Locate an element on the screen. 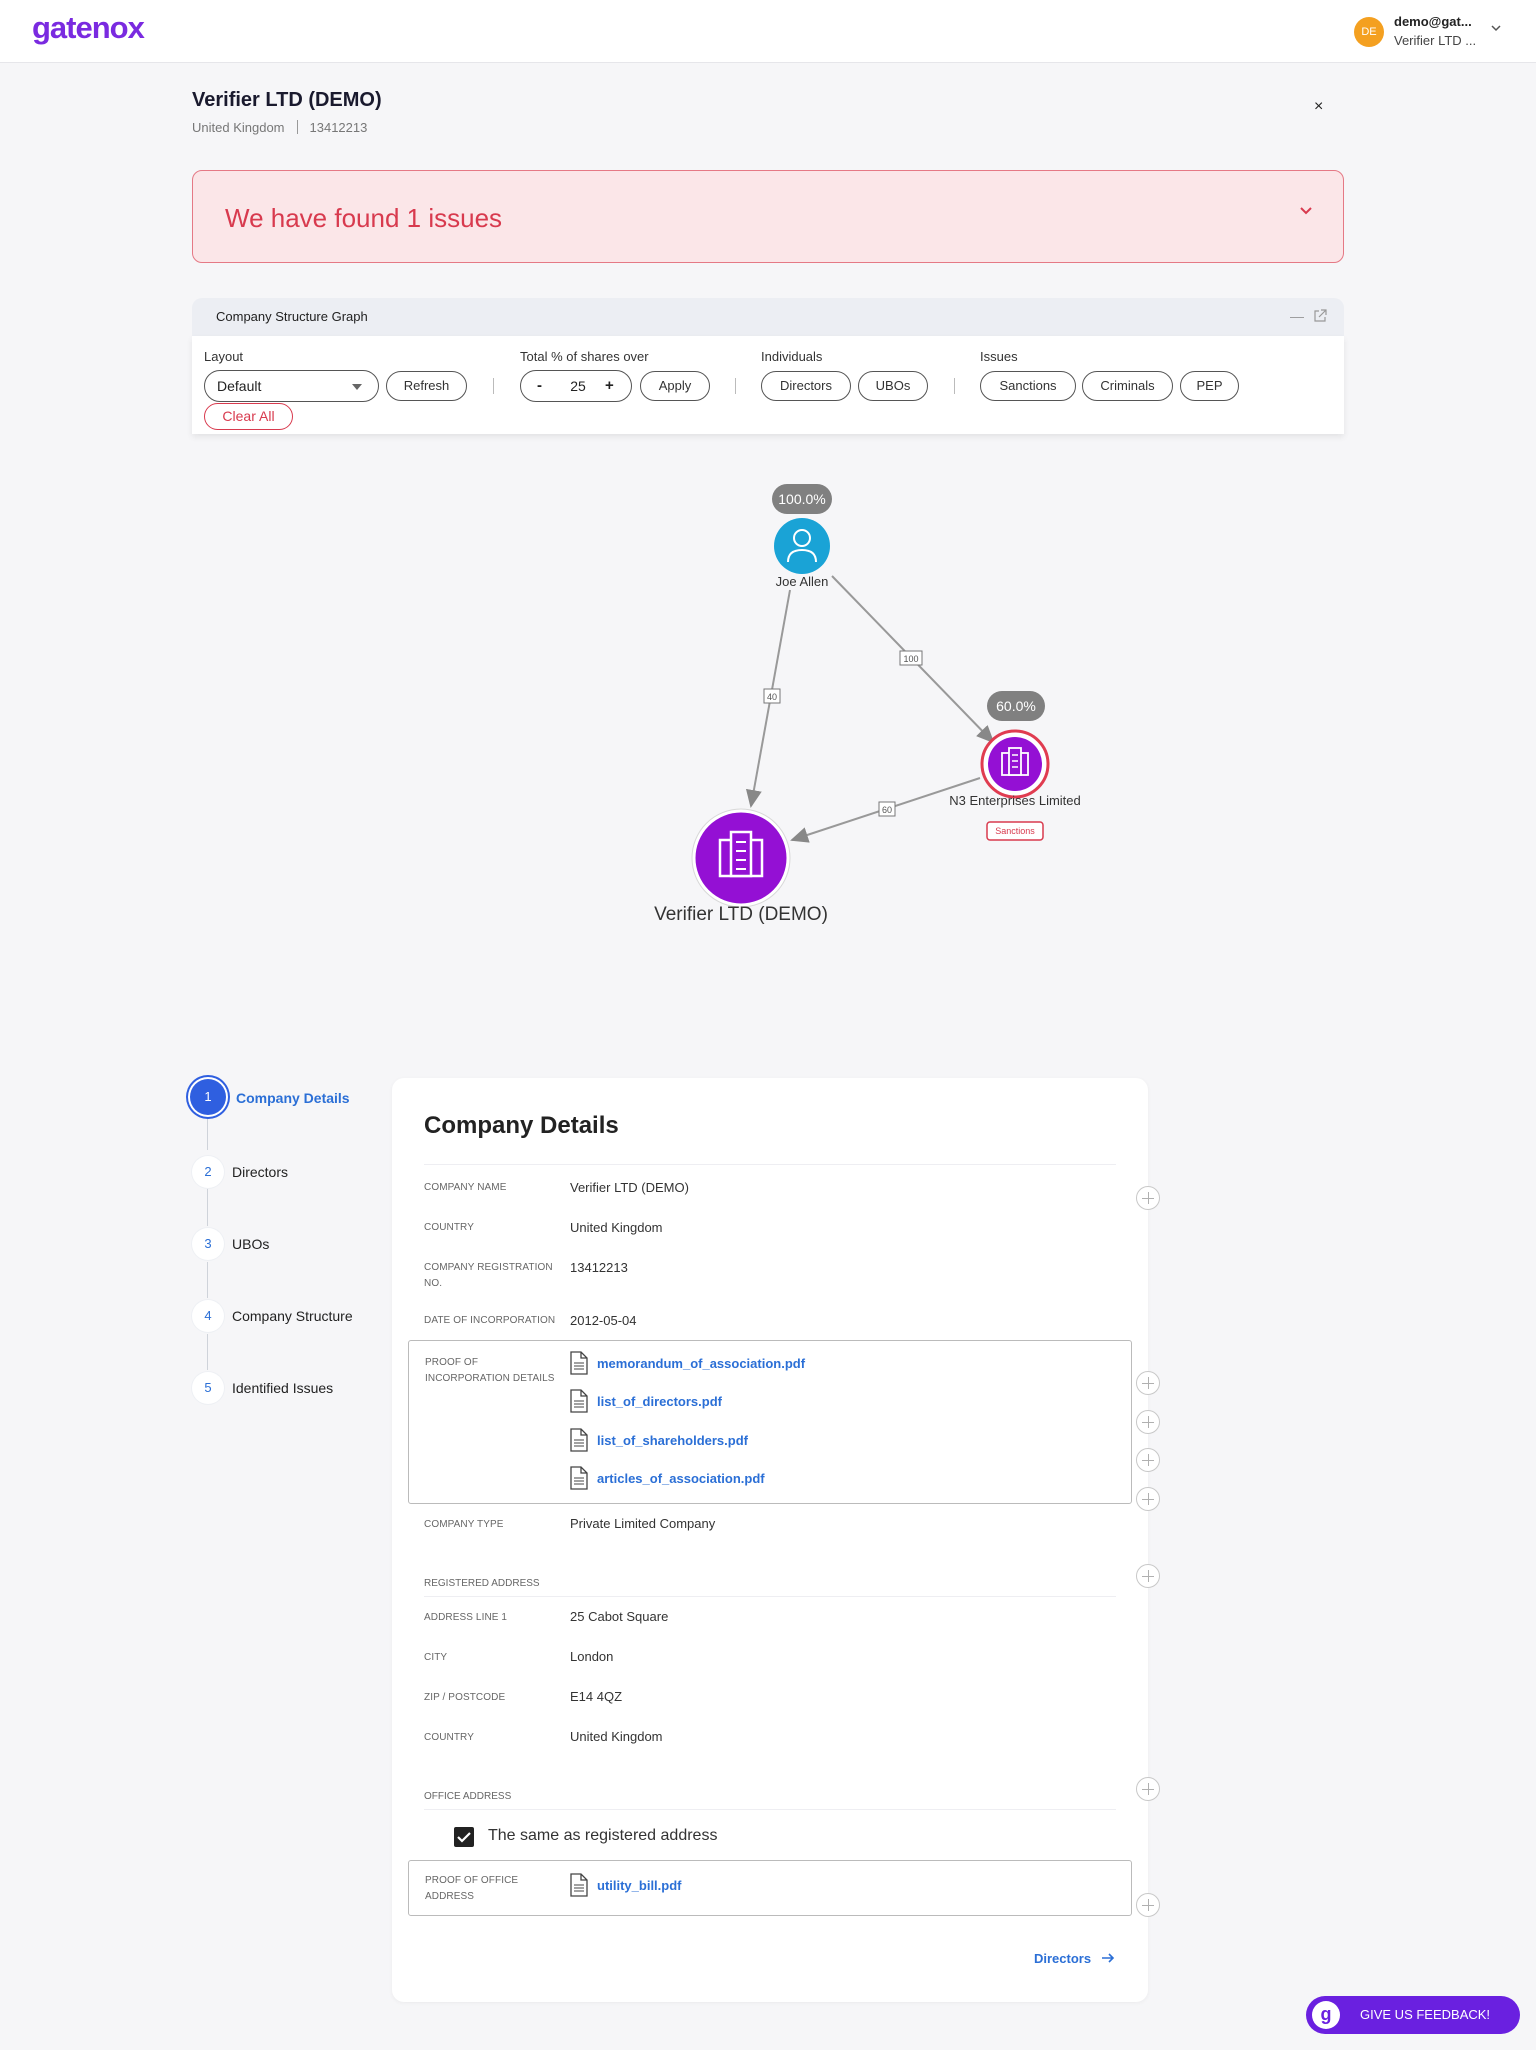  step-identified-issues: 5 Identified Issues is located at coordinates (290, 1388).